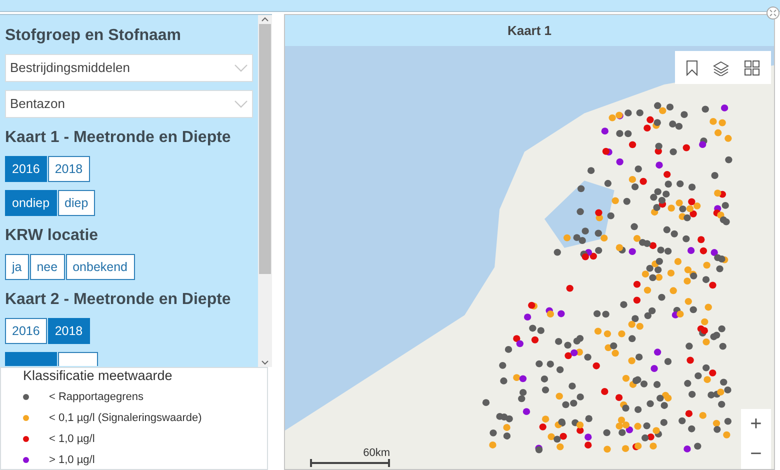 This screenshot has width=780, height=470. I want to click on grid-icon, so click(752, 68).